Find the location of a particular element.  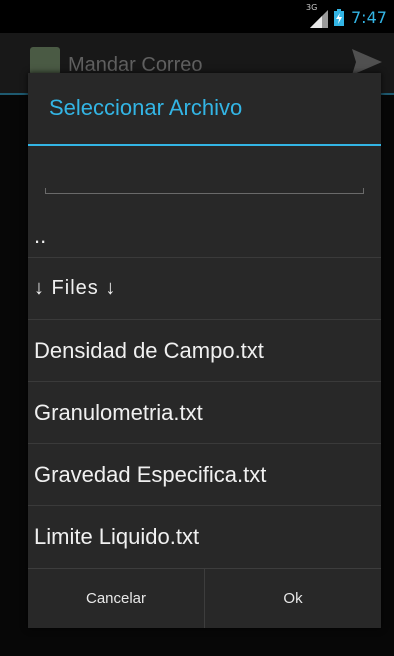

list-item-file: Limite Liquido.txt is located at coordinates (204, 536).